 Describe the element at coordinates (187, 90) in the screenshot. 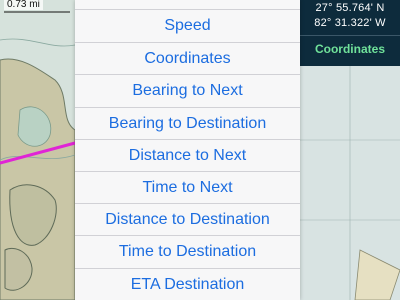

I see `menu-item-bearing-to-next: Bearing to Next` at that location.